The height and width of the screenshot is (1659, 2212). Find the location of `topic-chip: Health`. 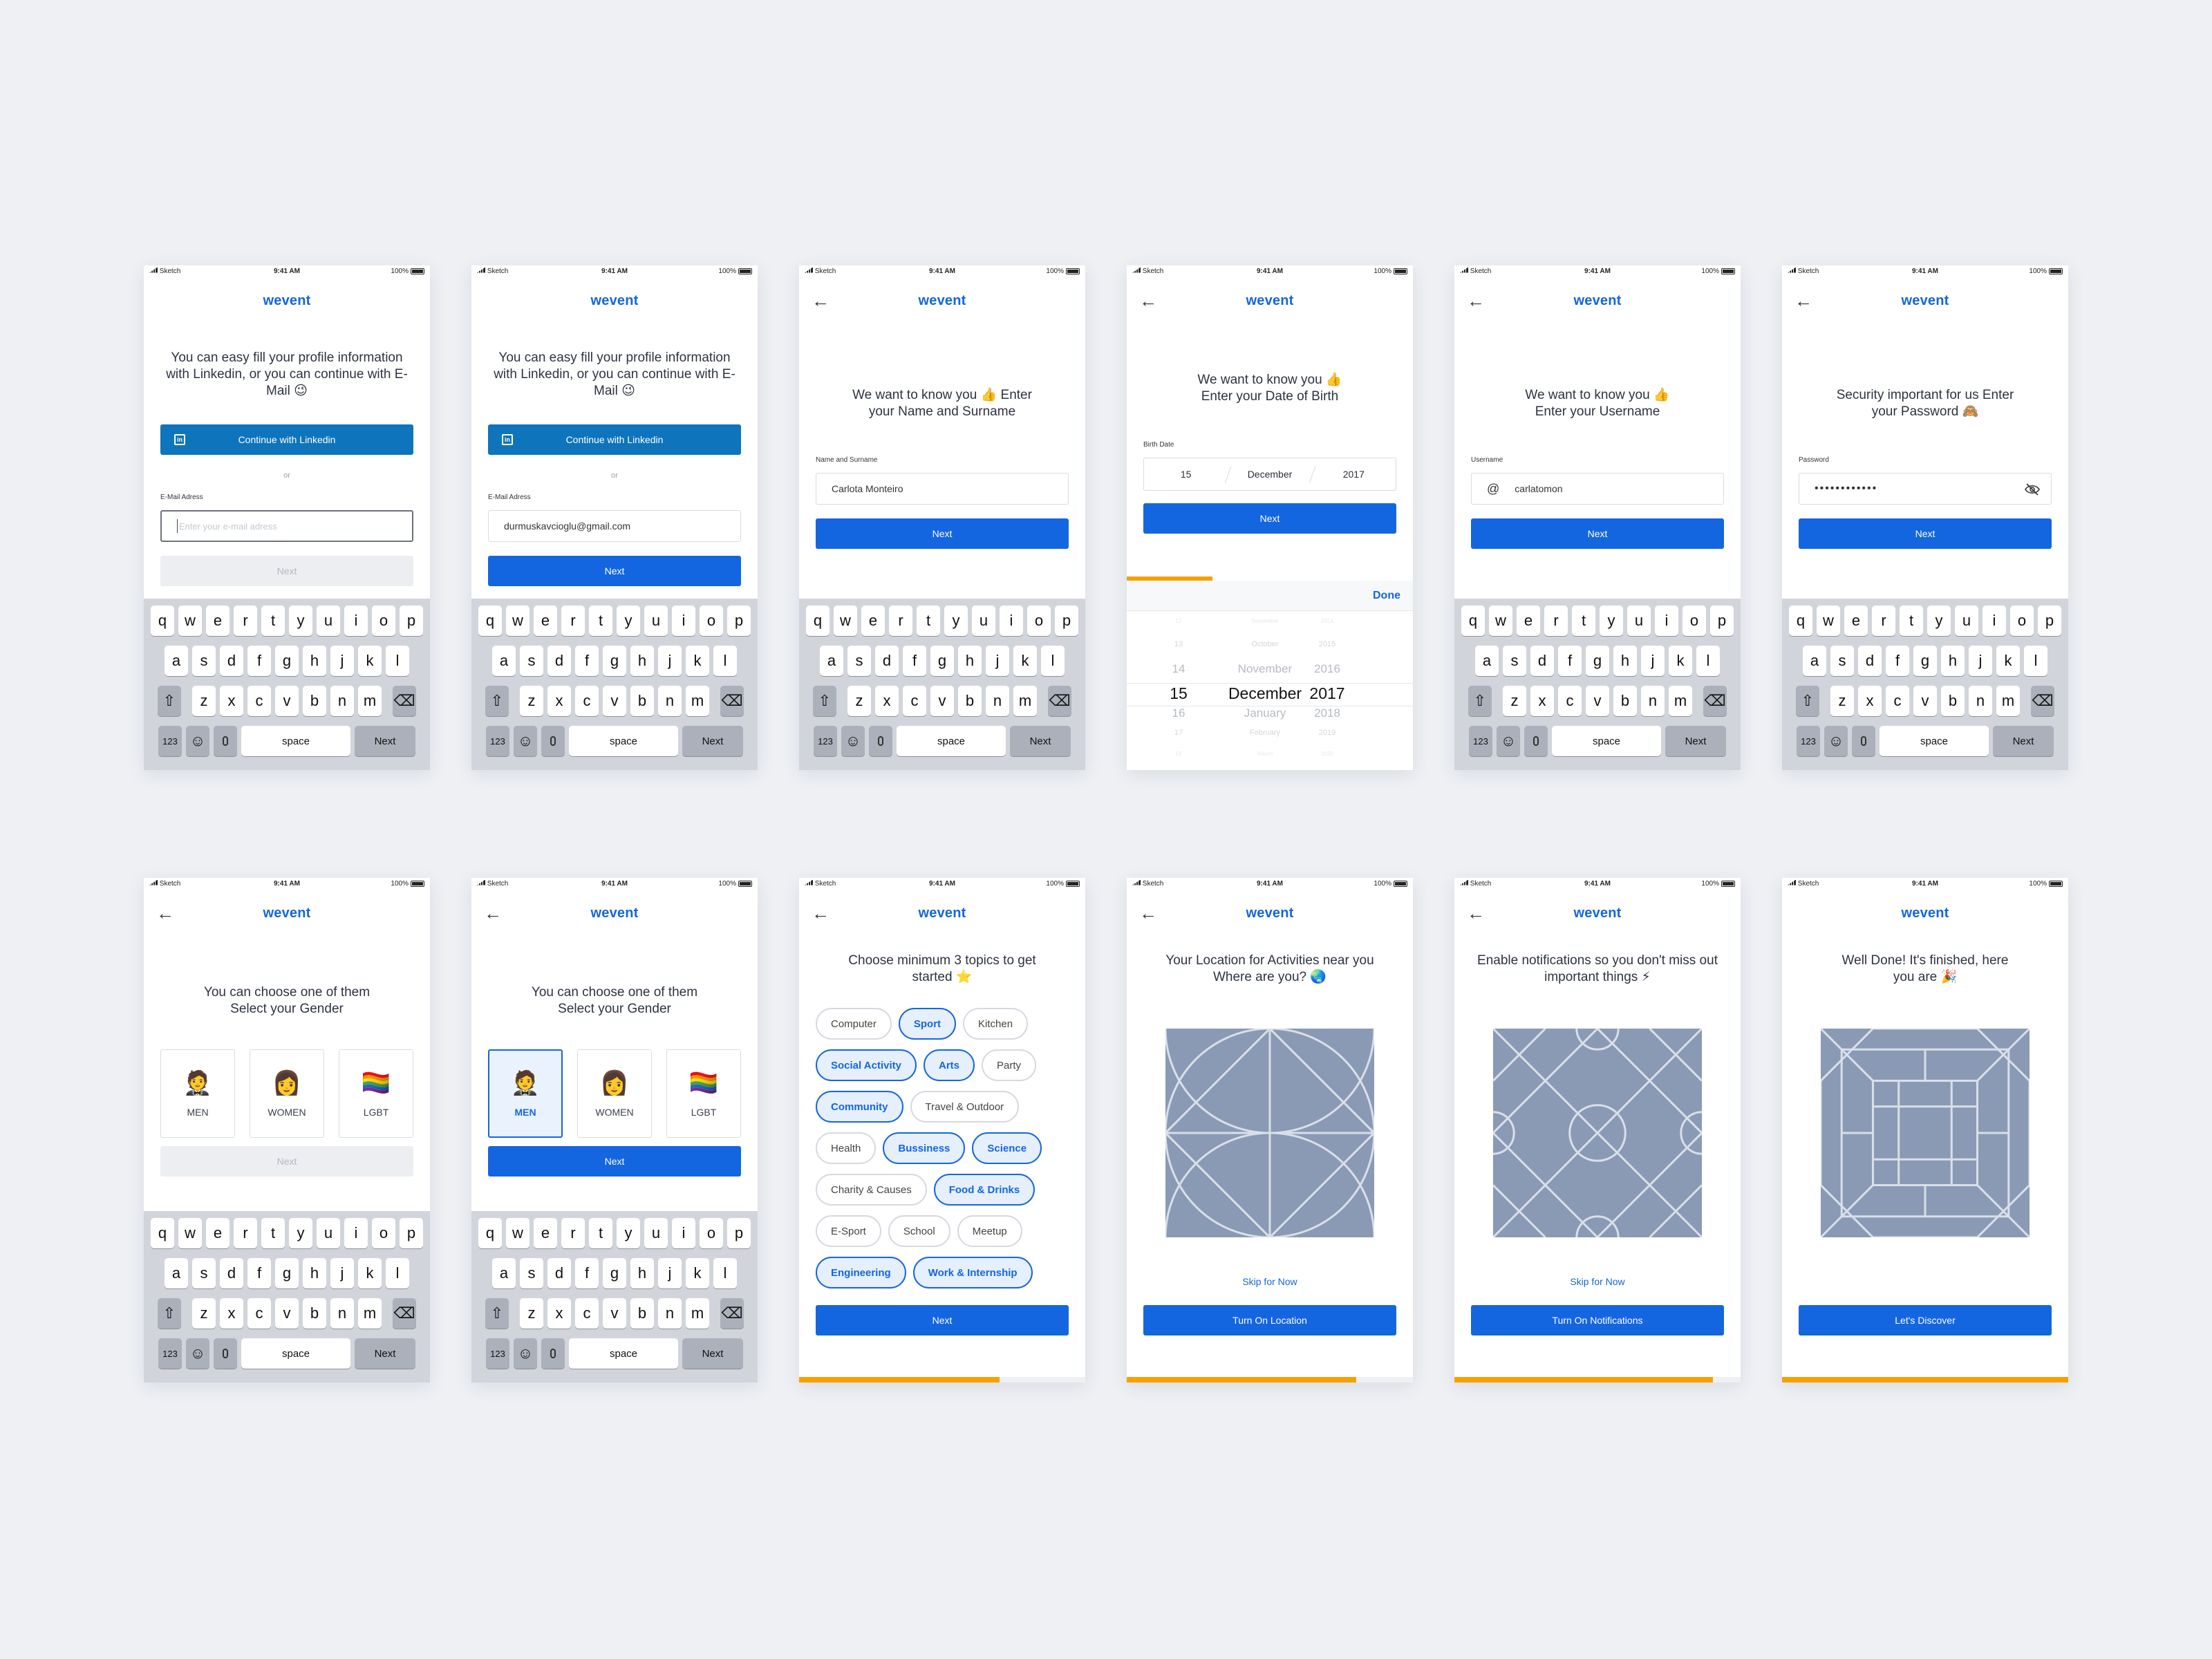

topic-chip: Health is located at coordinates (847, 1148).